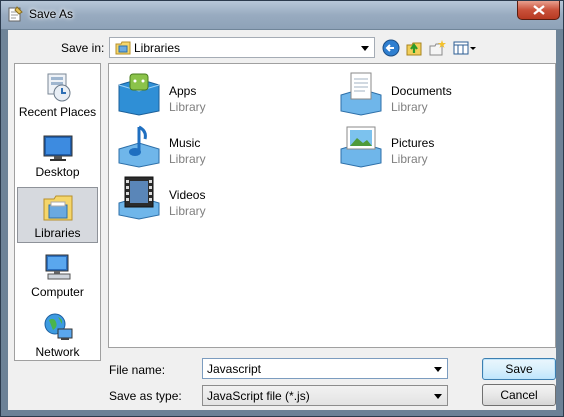  I want to click on network-icon, so click(58, 326).